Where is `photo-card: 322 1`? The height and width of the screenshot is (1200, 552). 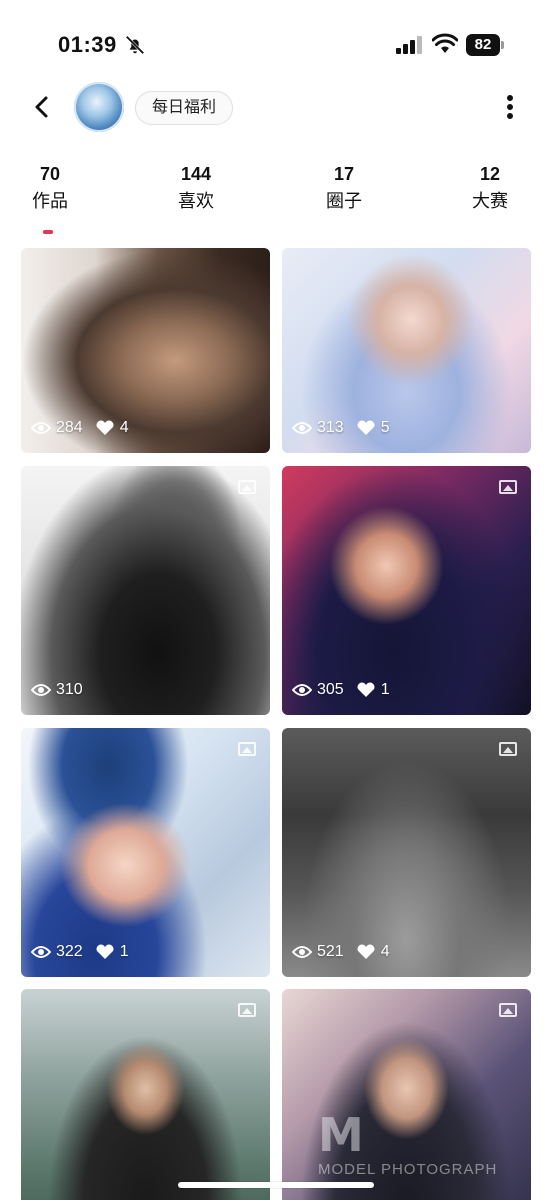 photo-card: 322 1 is located at coordinates (145, 852).